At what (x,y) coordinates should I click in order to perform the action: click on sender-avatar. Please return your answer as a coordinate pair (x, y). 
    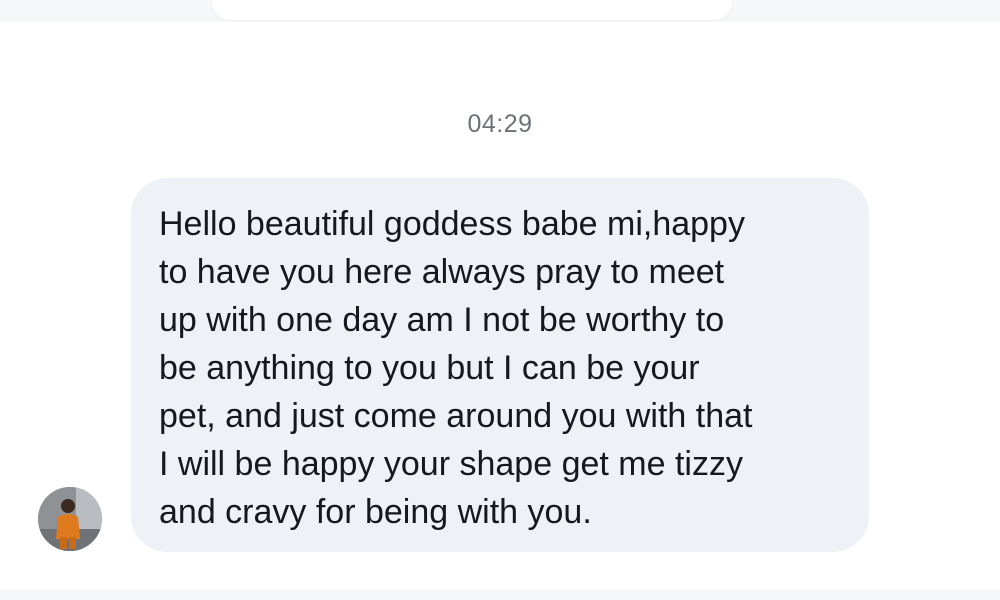
    Looking at the image, I should click on (70, 519).